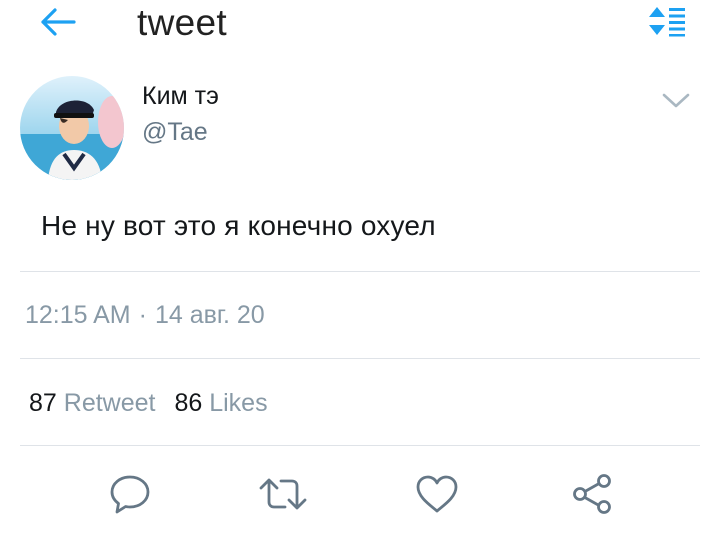  Describe the element at coordinates (182, 22) in the screenshot. I see `page-title: tweet` at that location.